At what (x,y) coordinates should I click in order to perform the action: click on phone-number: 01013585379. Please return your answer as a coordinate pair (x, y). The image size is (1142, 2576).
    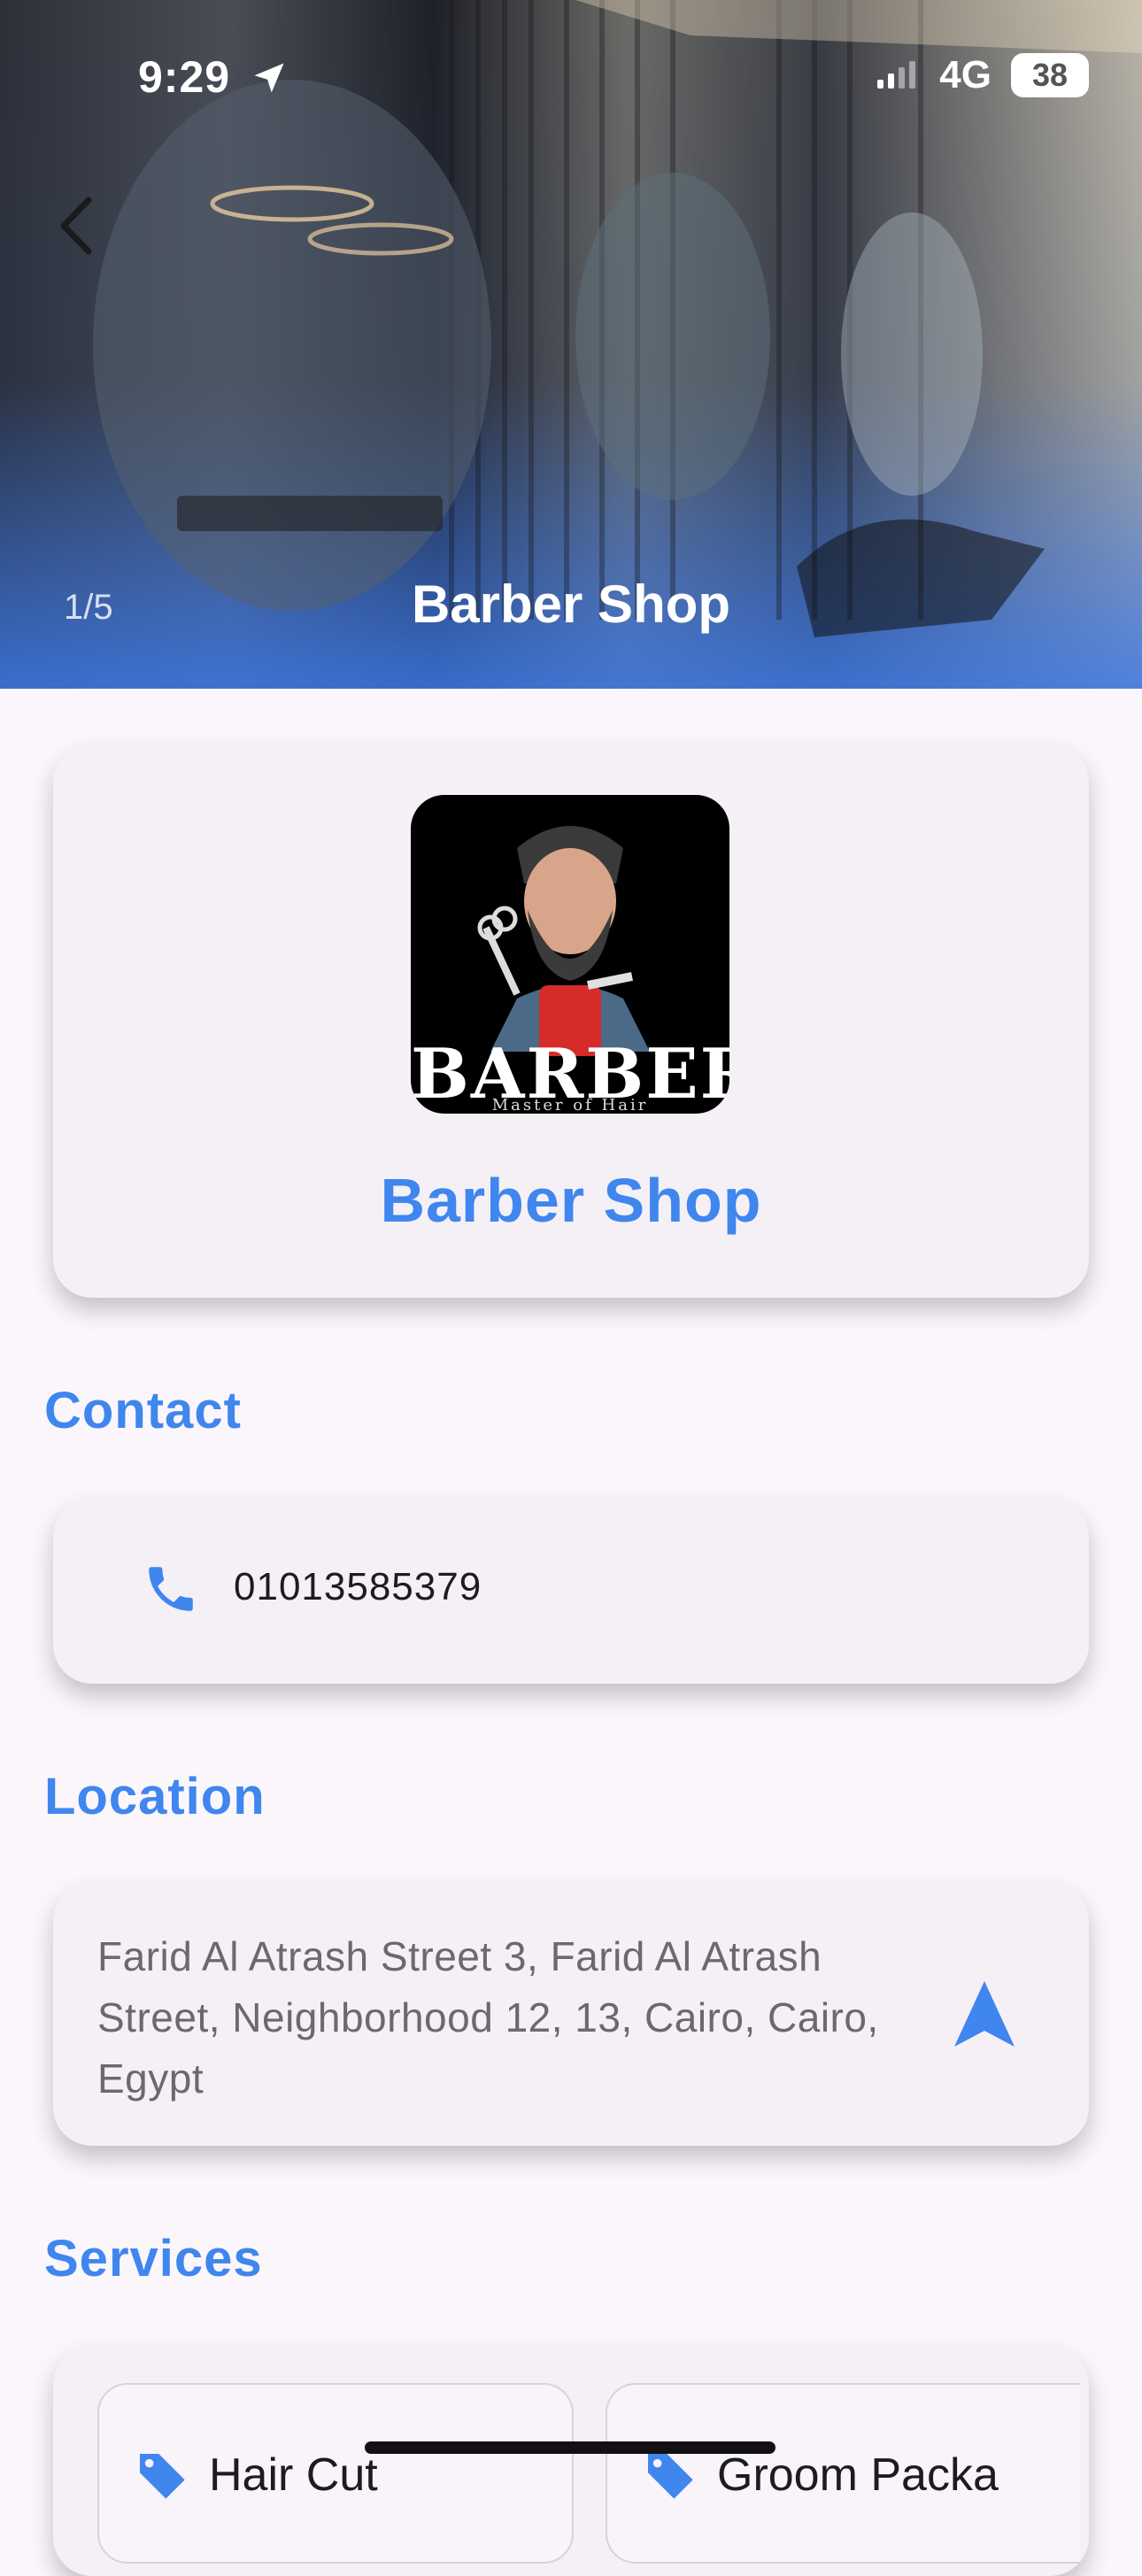
    Looking at the image, I should click on (358, 1587).